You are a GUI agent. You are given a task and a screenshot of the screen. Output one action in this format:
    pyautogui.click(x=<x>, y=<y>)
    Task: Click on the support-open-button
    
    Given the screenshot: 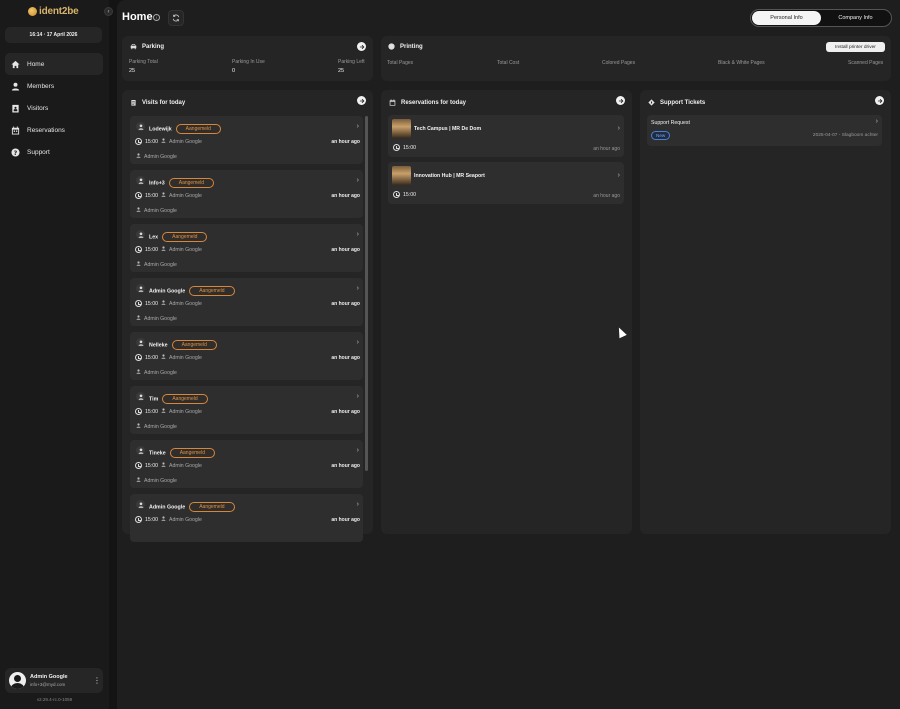 What is the action you would take?
    pyautogui.click(x=879, y=100)
    